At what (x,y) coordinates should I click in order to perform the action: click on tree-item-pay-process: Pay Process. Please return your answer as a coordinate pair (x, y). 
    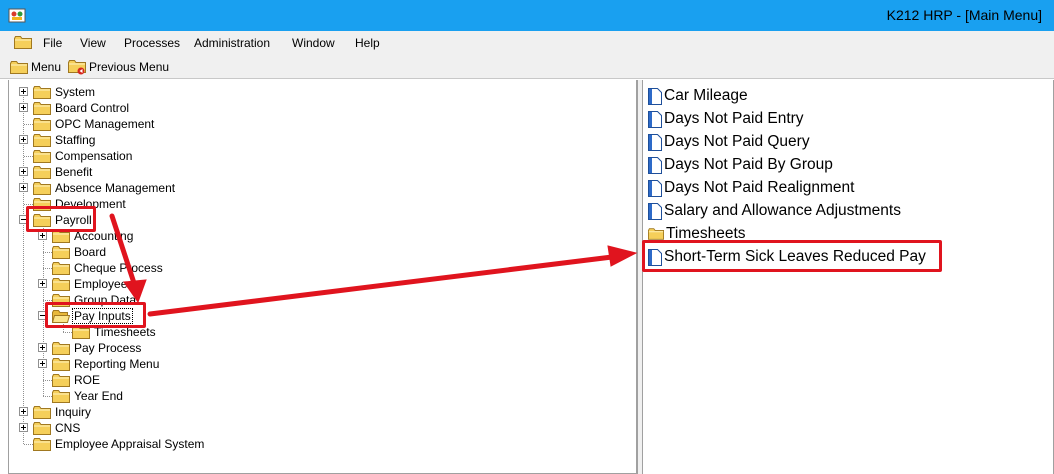
    Looking at the image, I should click on (90, 348).